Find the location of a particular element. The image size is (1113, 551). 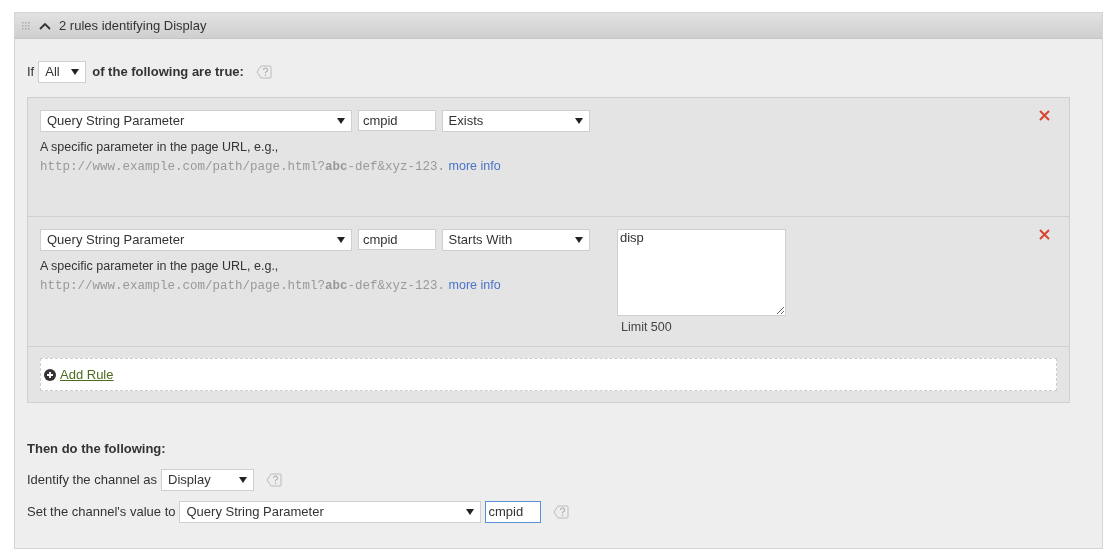

condition-label: of the following are true: is located at coordinates (168, 72).